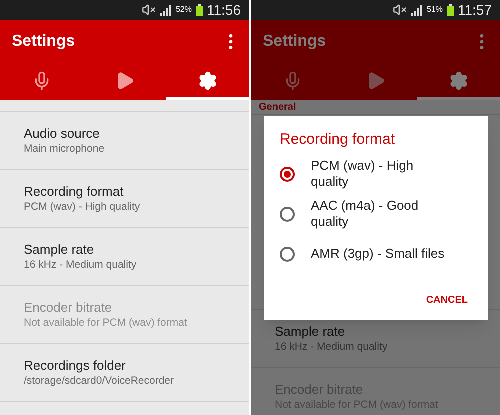 The height and width of the screenshot is (415, 500). What do you see at coordinates (447, 300) in the screenshot?
I see `cancel-button: CANCEL` at bounding box center [447, 300].